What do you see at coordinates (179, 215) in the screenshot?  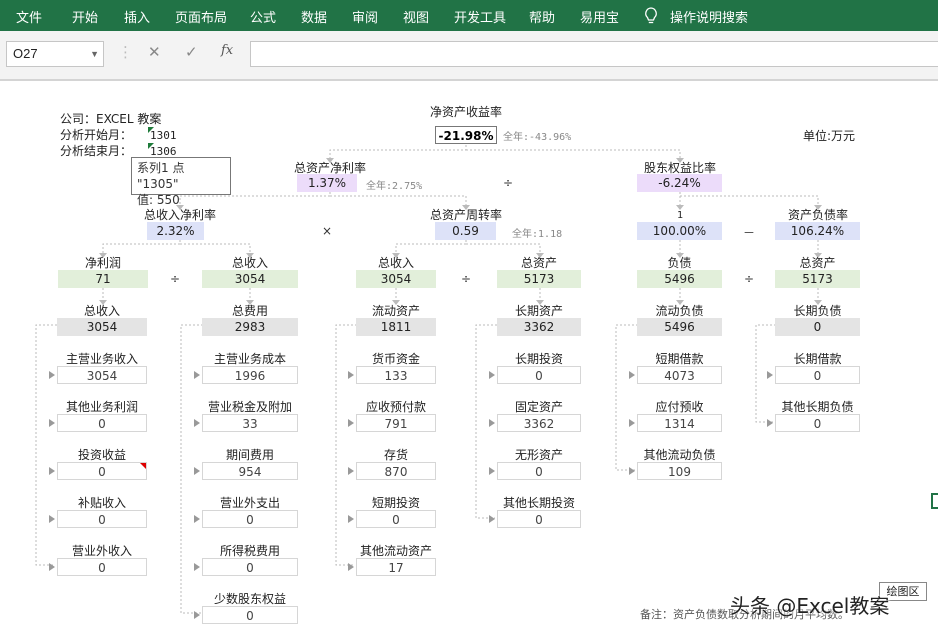 I see `net-margin-label: 总收入净利率` at bounding box center [179, 215].